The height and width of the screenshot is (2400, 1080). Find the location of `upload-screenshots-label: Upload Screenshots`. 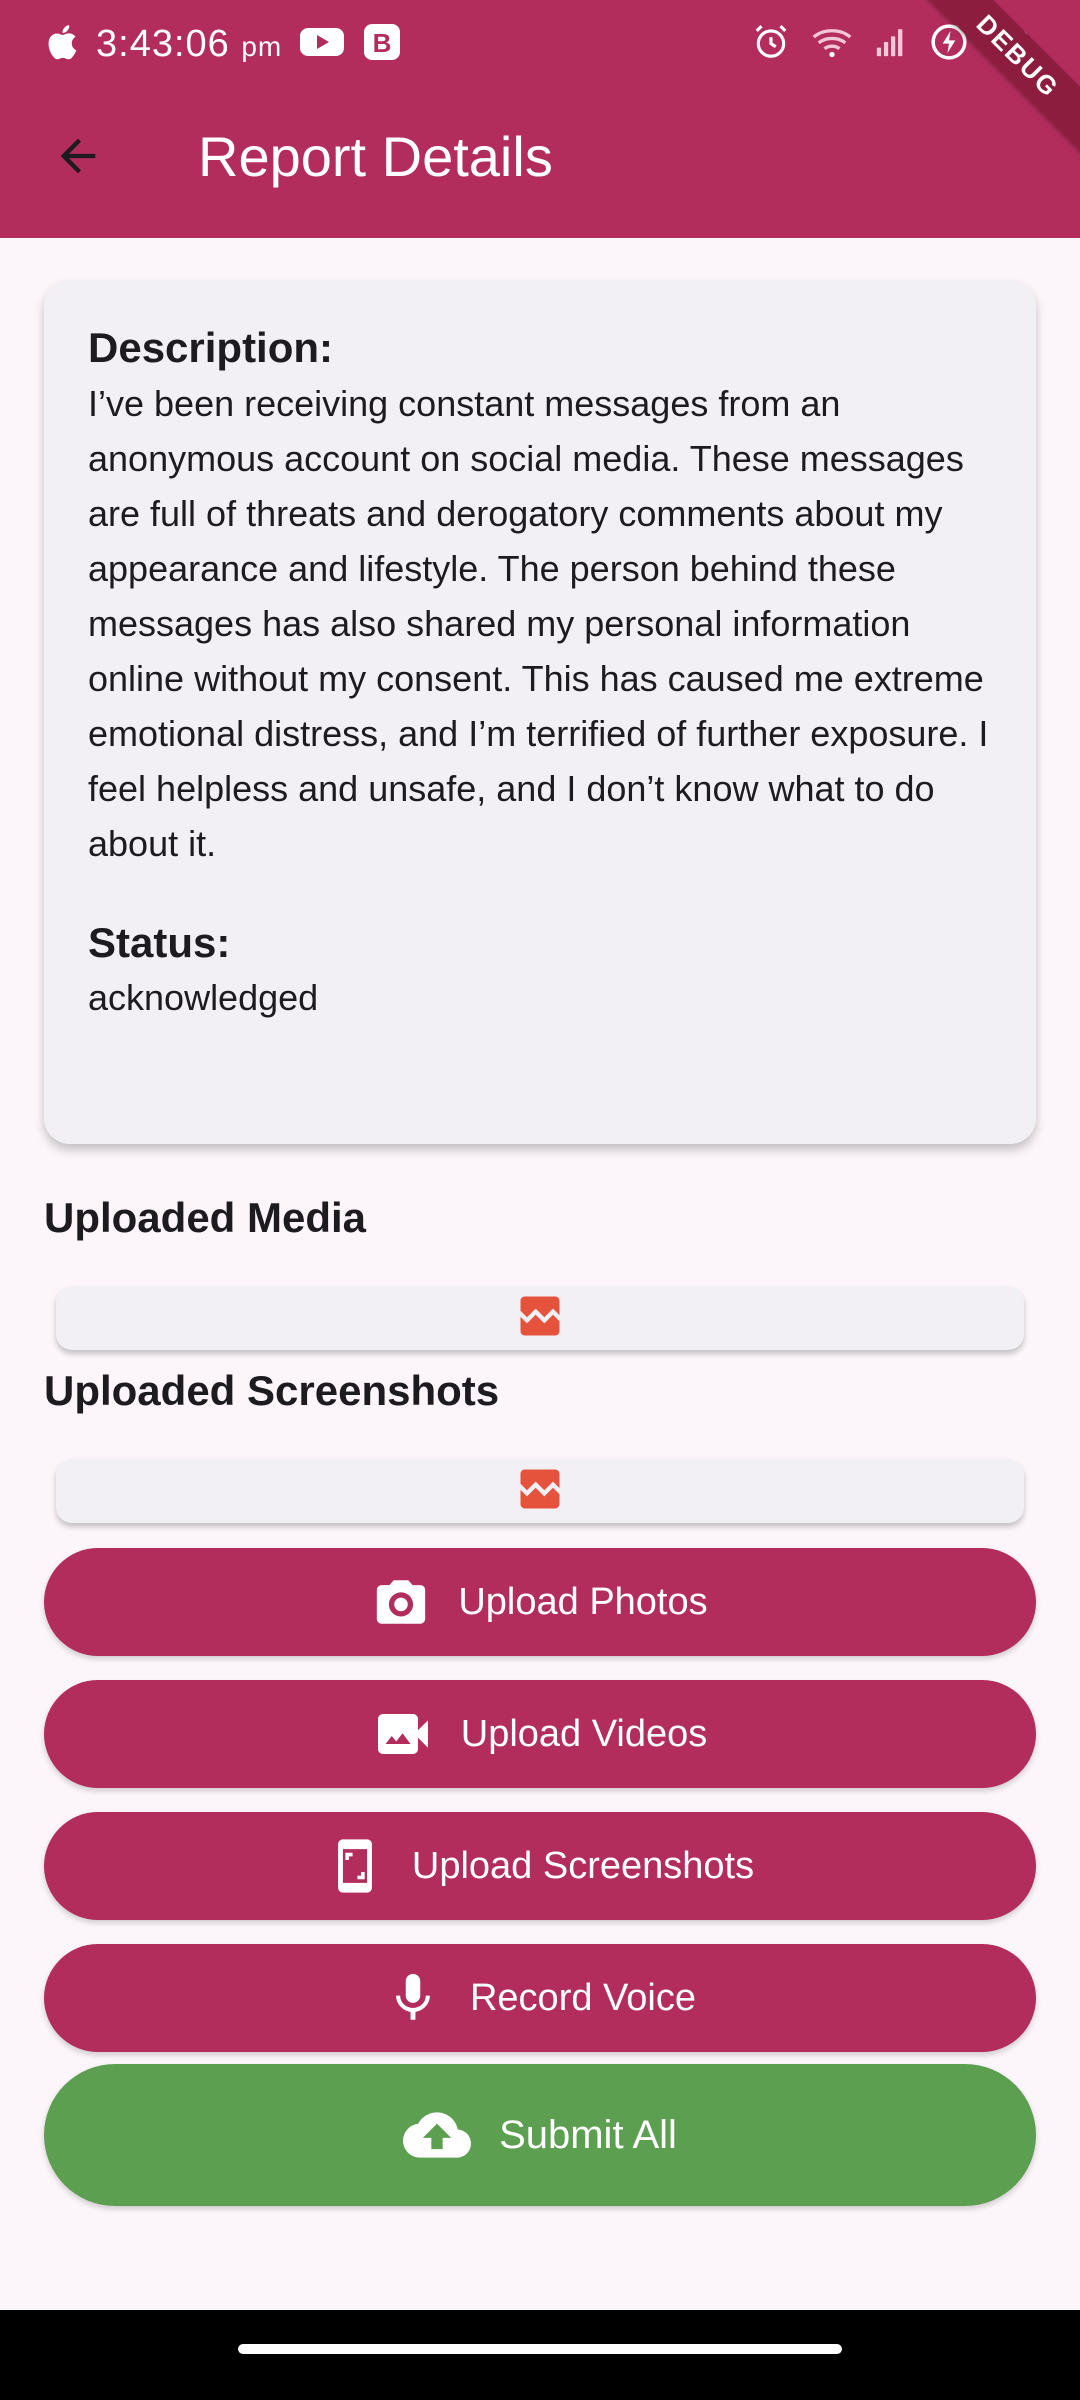

upload-screenshots-label: Upload Screenshots is located at coordinates (583, 1865).